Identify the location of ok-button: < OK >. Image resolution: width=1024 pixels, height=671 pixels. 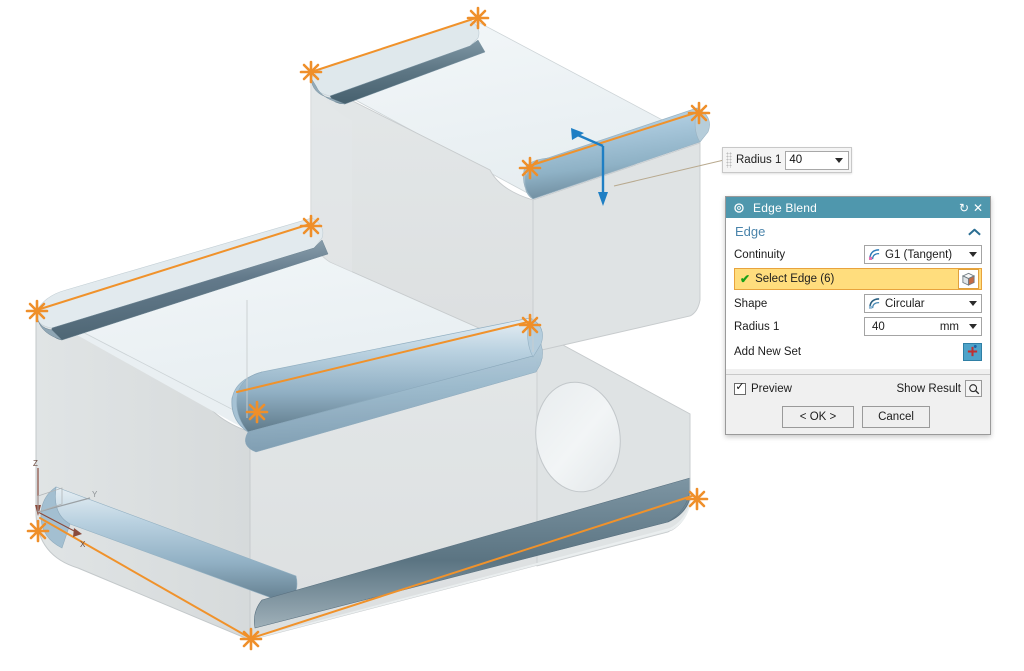
(818, 417).